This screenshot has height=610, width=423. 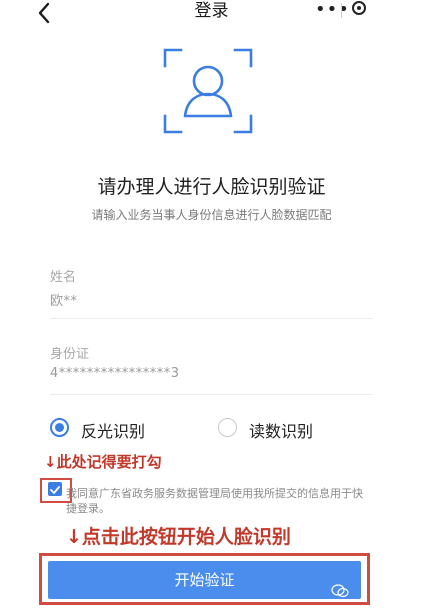 What do you see at coordinates (59, 427) in the screenshot?
I see `radio-reflect` at bounding box center [59, 427].